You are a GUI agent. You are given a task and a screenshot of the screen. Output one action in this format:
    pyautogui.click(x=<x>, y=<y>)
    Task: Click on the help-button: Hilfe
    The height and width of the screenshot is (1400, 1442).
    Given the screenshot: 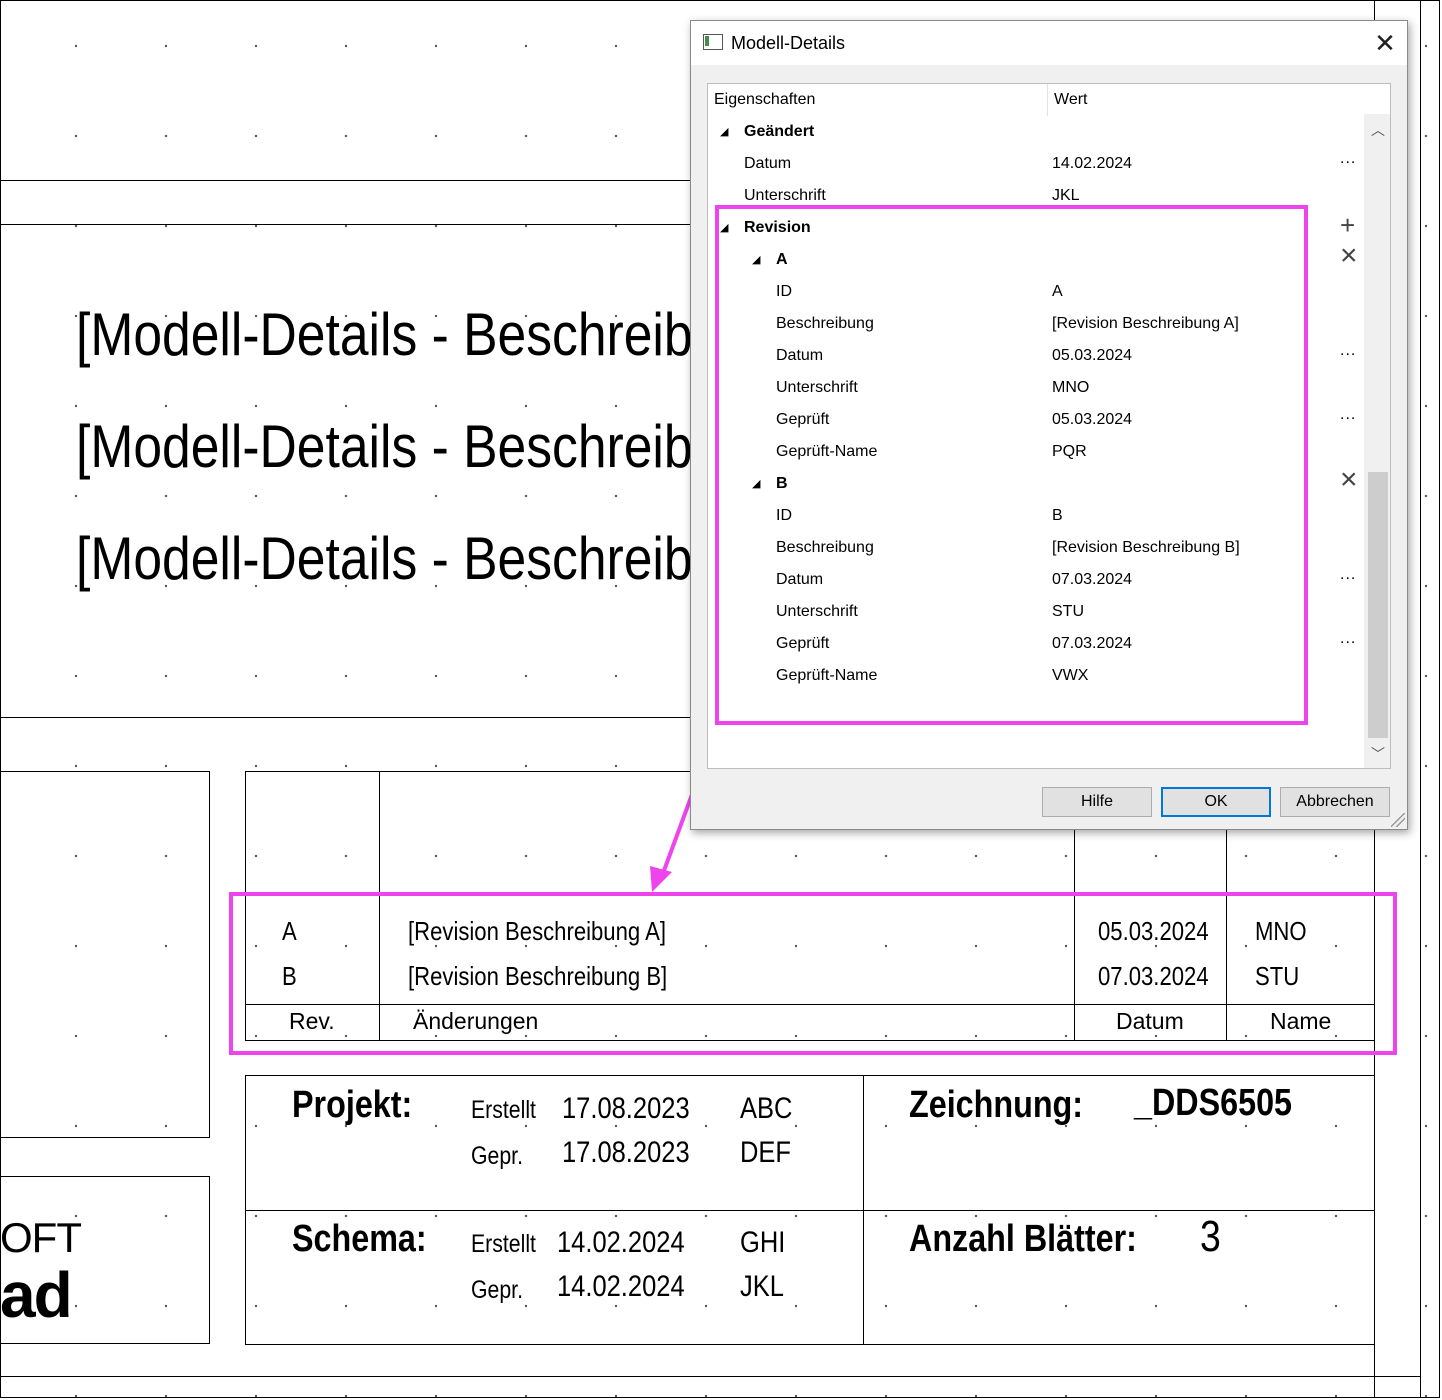 What is the action you would take?
    pyautogui.click(x=1097, y=802)
    